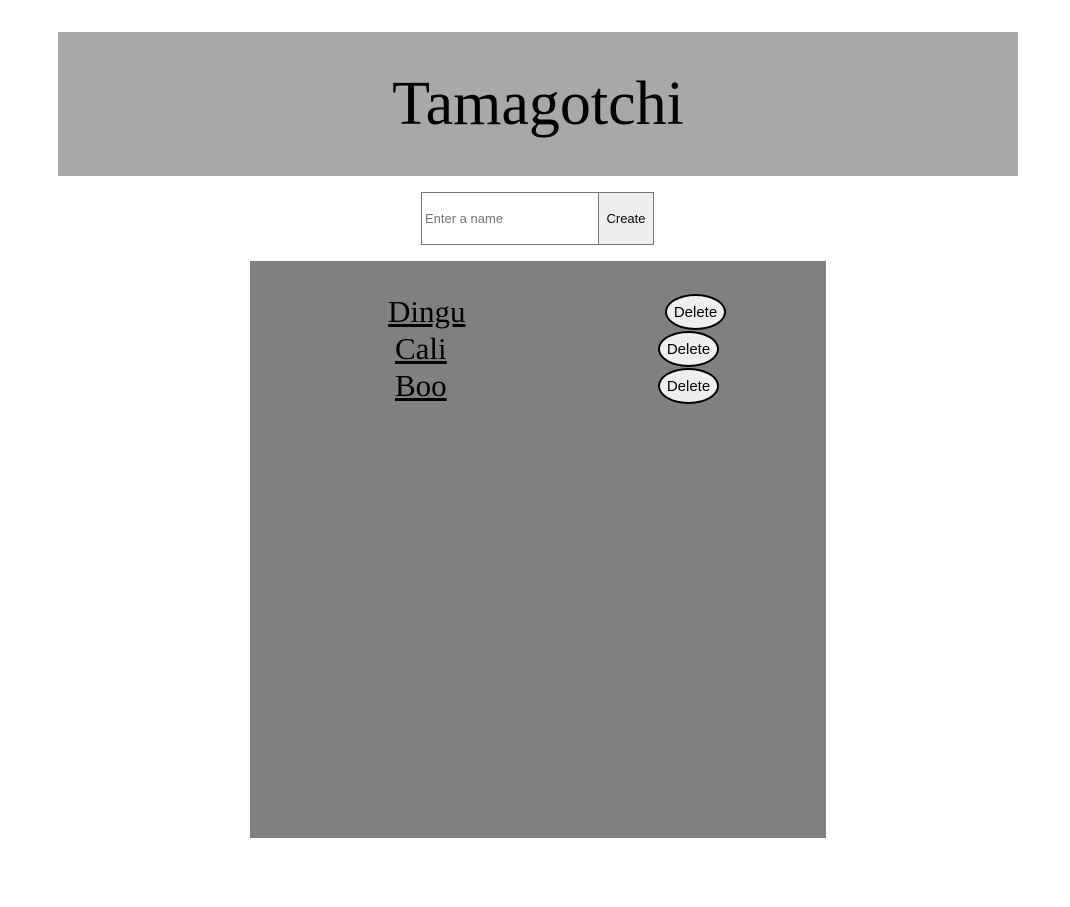  I want to click on pet-link-dingu: Dingu, so click(427, 311).